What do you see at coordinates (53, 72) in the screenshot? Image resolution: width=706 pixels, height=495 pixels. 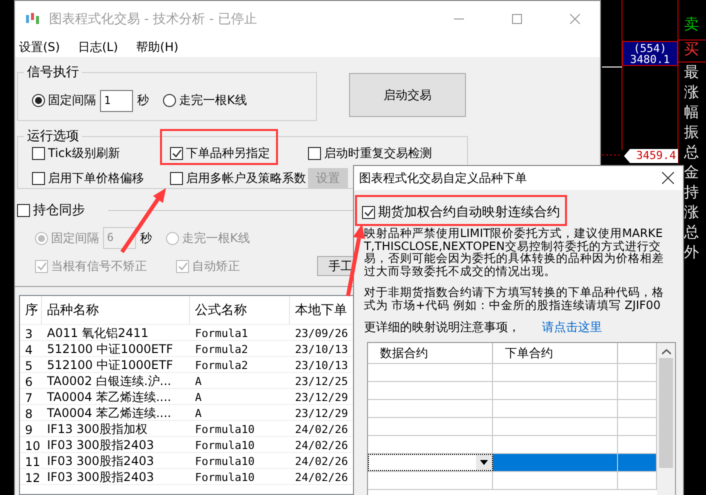 I see `group-title: 信号执行` at bounding box center [53, 72].